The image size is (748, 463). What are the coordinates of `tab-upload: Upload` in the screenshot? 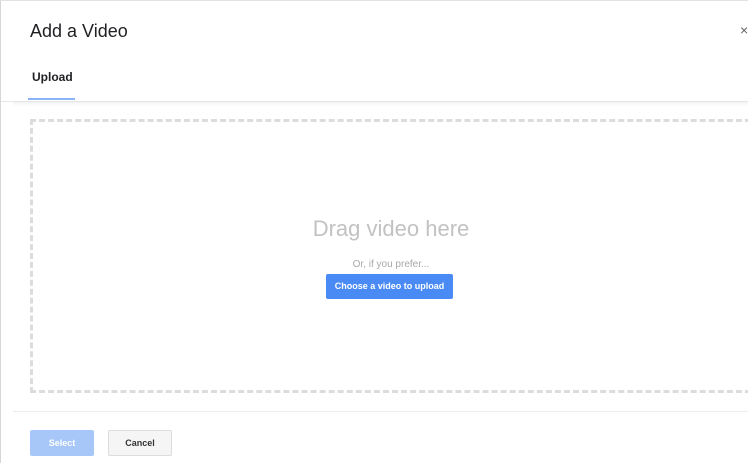 It's located at (51, 79).